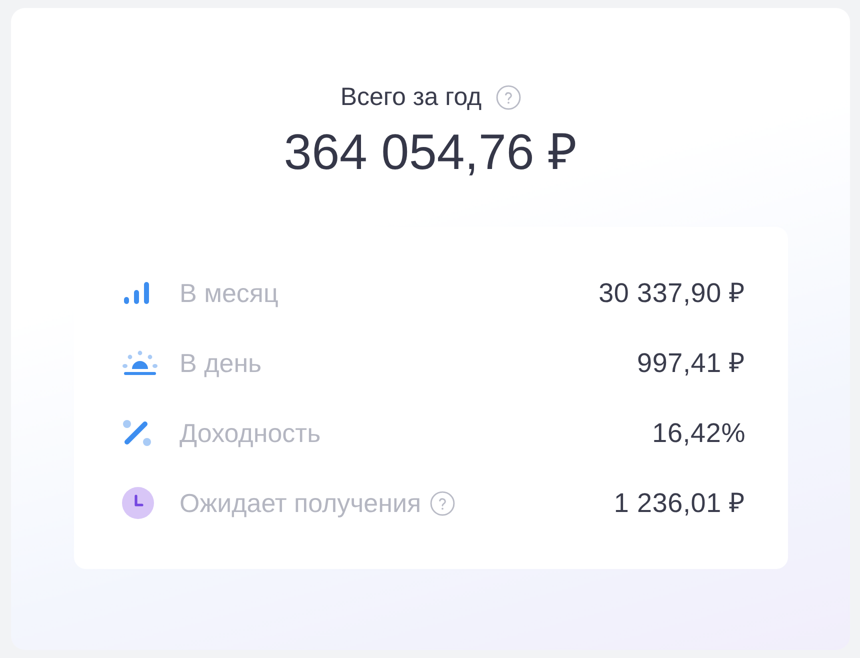  I want to click on row-value: 16,42%, so click(699, 433).